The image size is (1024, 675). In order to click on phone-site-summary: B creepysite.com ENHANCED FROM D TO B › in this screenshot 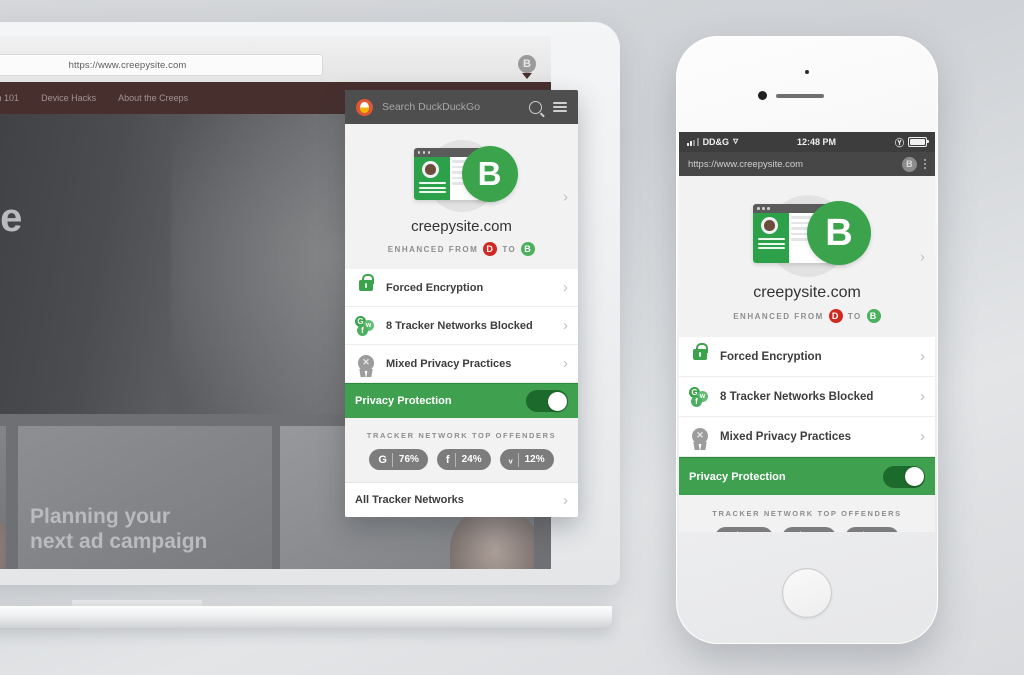, I will do `click(807, 256)`.